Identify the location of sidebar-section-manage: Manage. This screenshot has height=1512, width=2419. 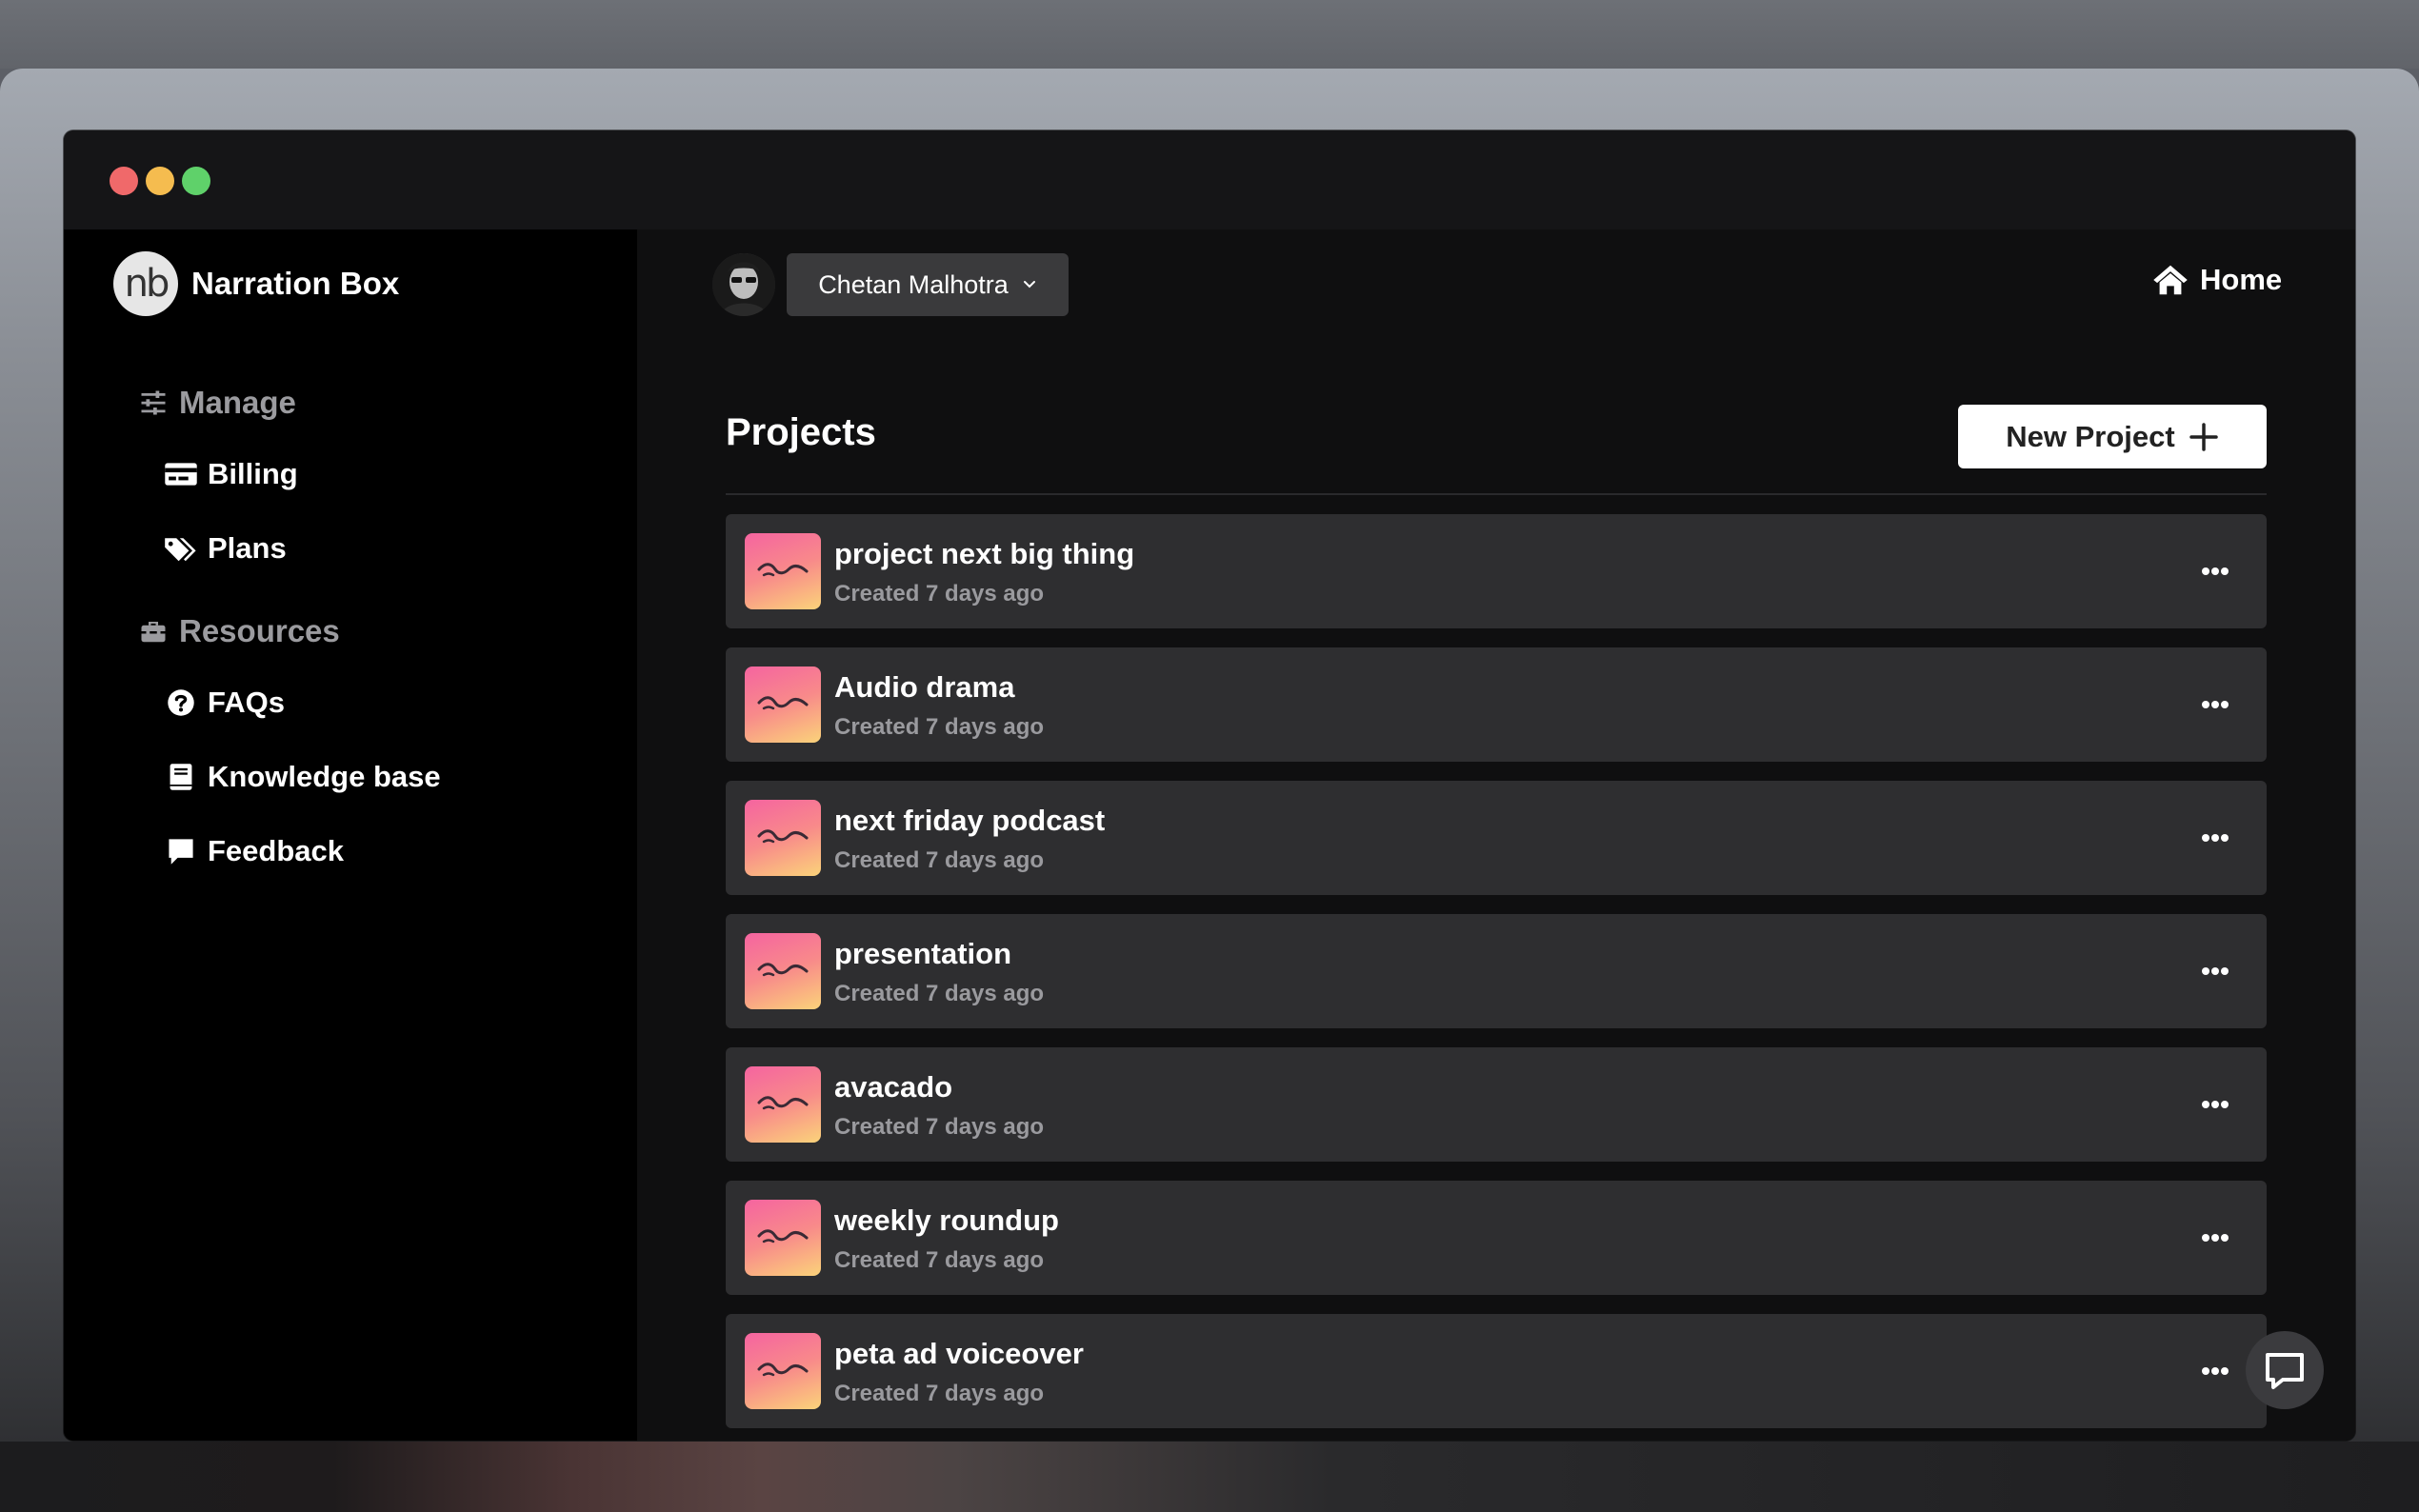
(217, 403).